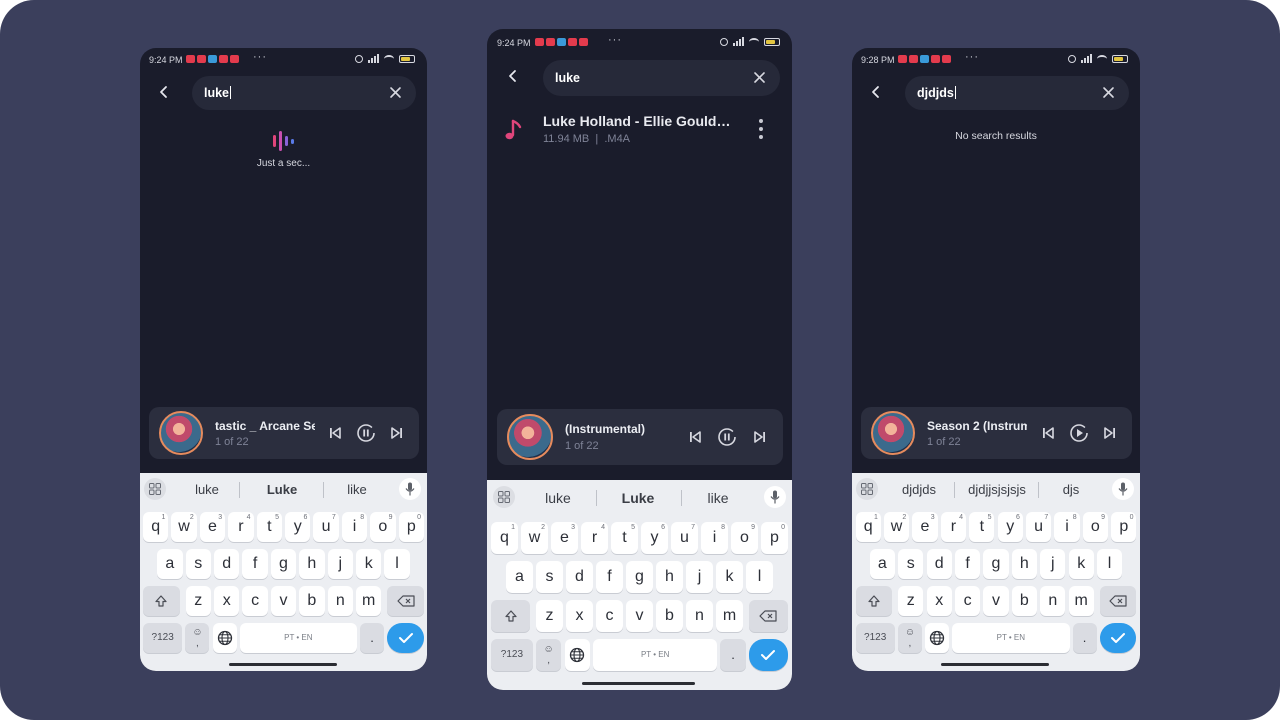 The width and height of the screenshot is (1280, 720). What do you see at coordinates (1017, 93) in the screenshot?
I see `search-input: djdjds` at bounding box center [1017, 93].